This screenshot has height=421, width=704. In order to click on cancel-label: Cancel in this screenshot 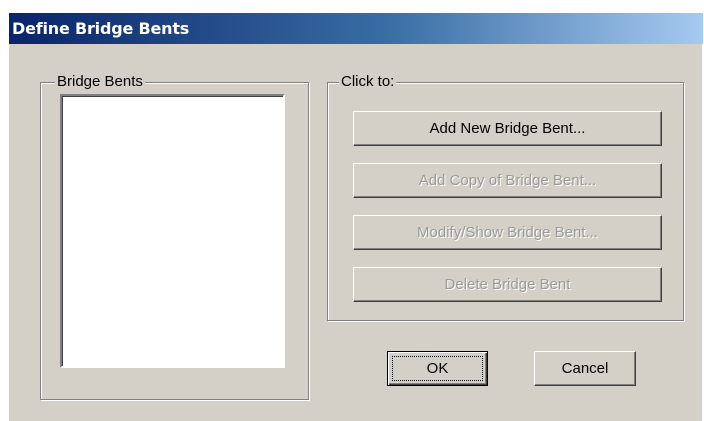, I will do `click(585, 368)`.